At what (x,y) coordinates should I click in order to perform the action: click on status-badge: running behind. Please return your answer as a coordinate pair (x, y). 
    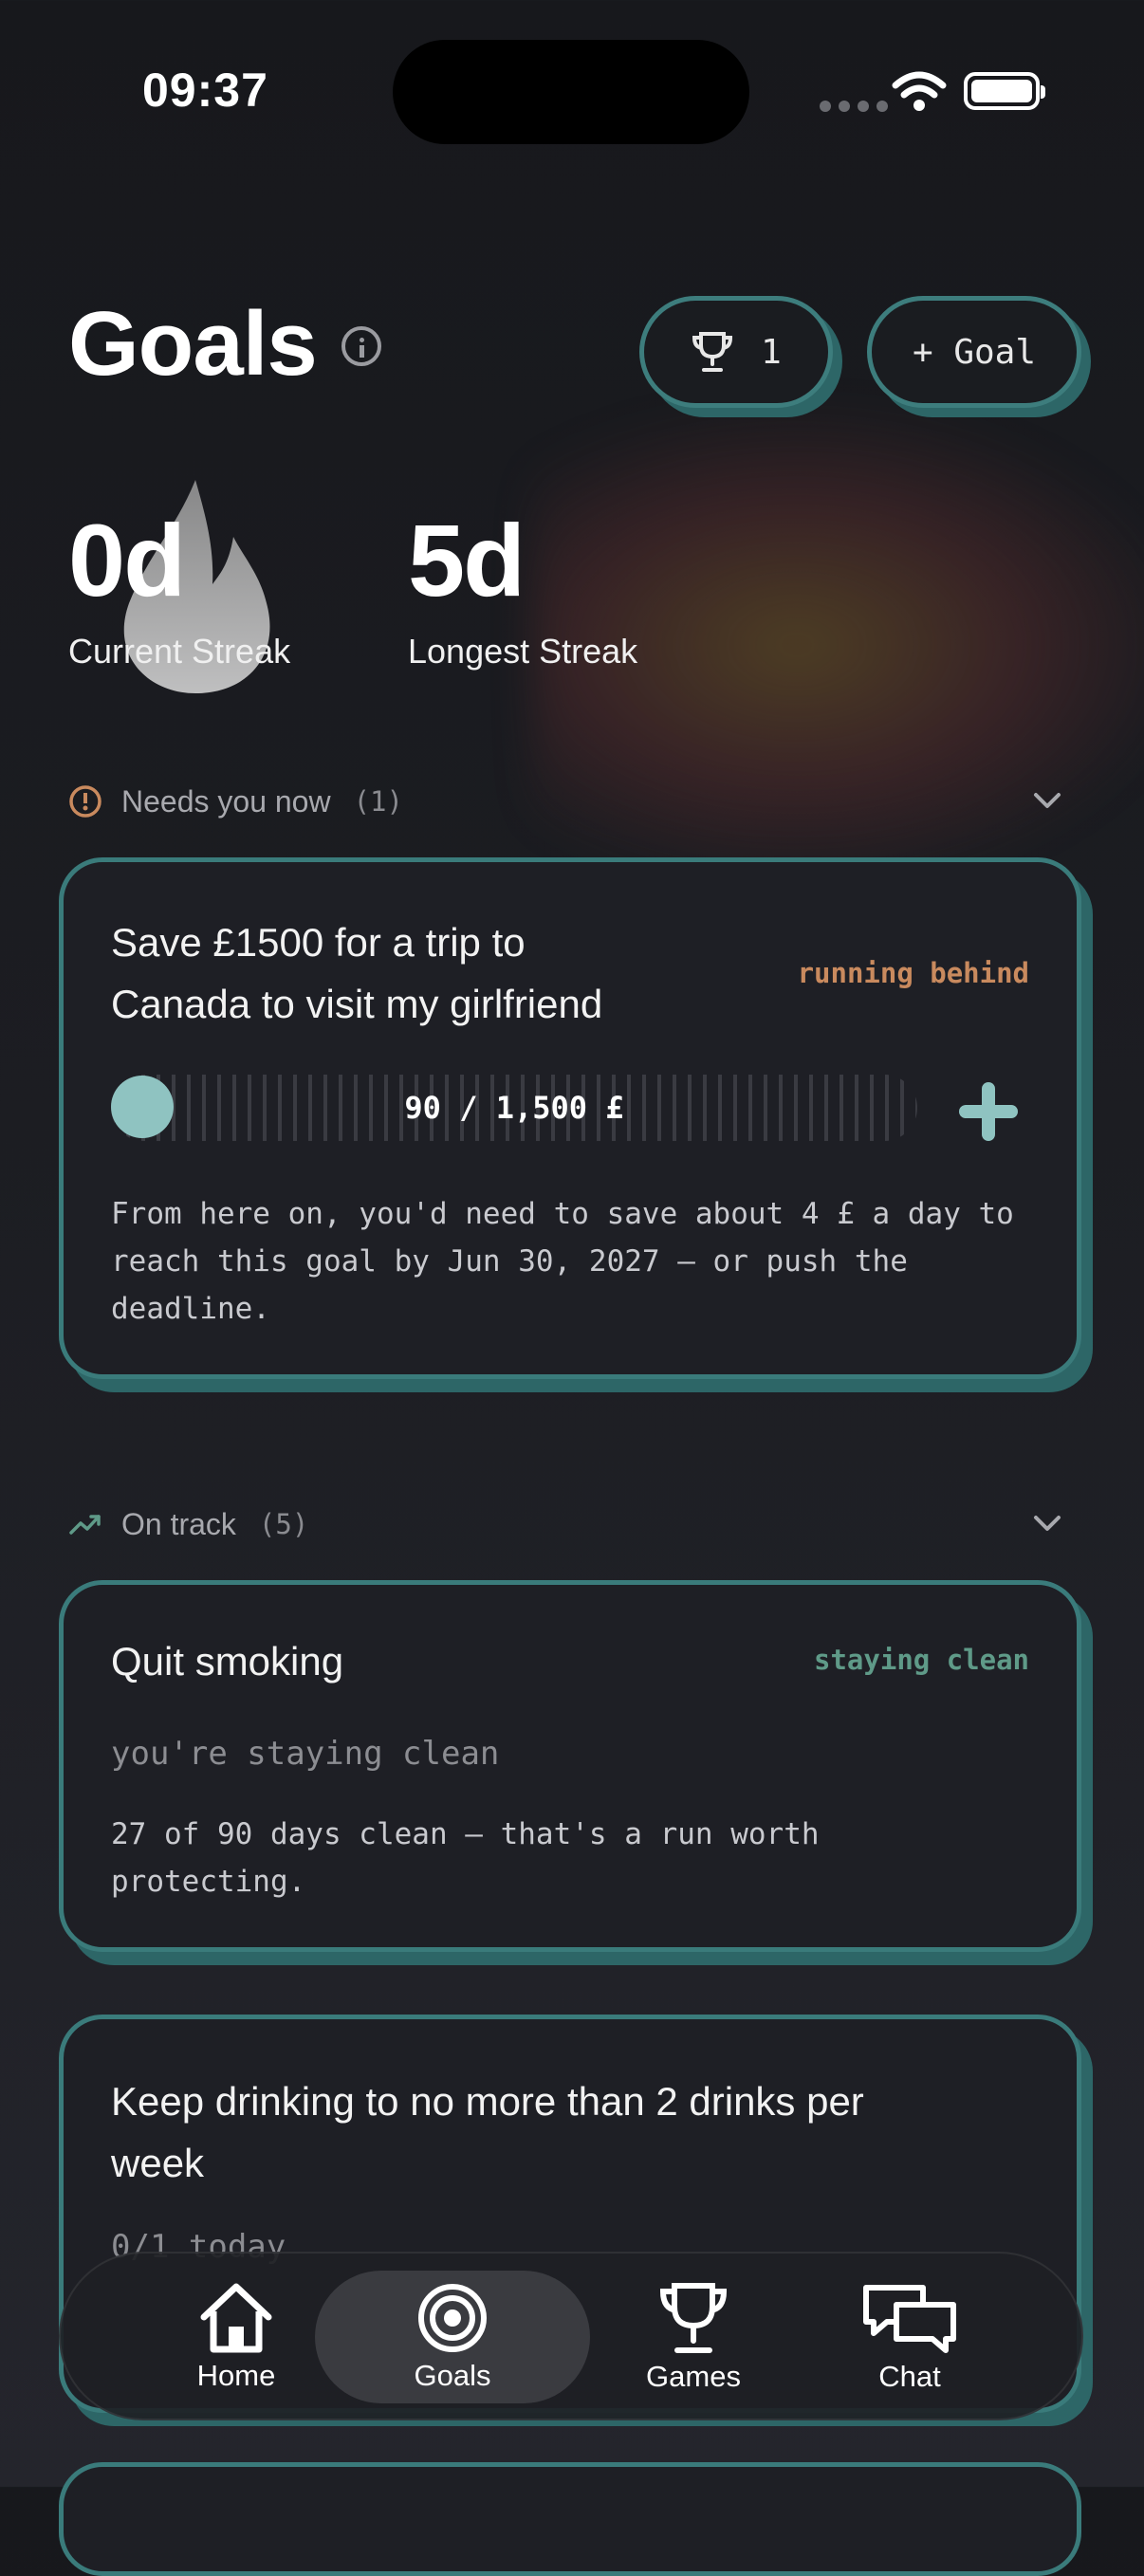
    Looking at the image, I should click on (913, 973).